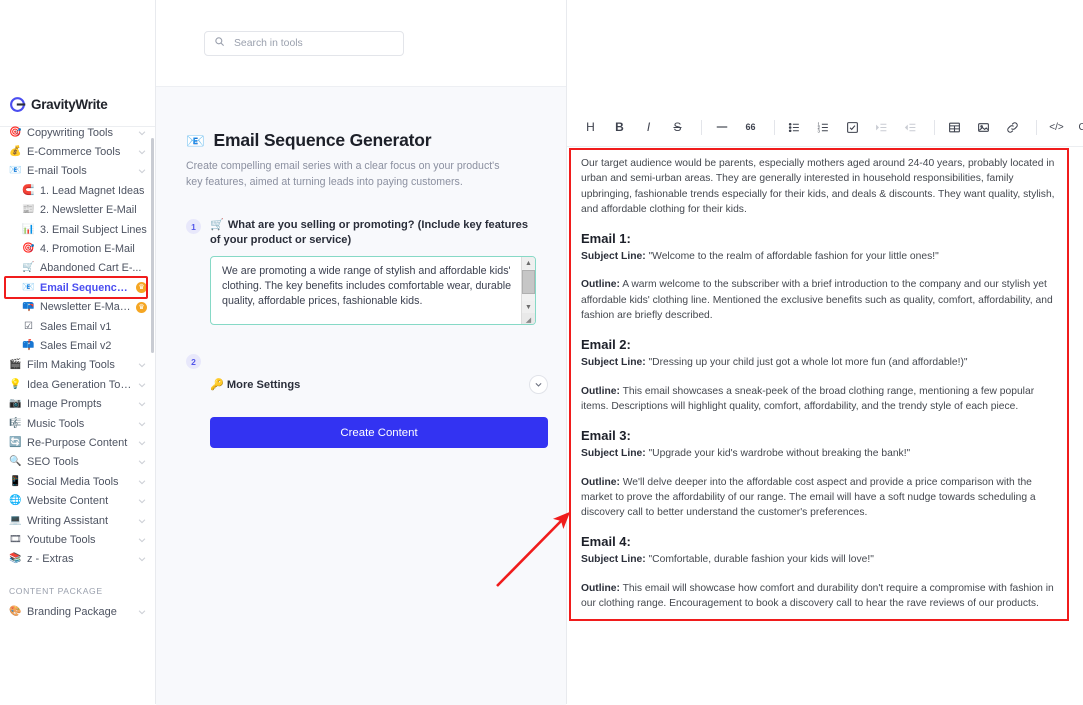 The width and height of the screenshot is (1083, 705). I want to click on sidebar-item-youtube-tools: 🎞 Youtube Tools, so click(77, 539).